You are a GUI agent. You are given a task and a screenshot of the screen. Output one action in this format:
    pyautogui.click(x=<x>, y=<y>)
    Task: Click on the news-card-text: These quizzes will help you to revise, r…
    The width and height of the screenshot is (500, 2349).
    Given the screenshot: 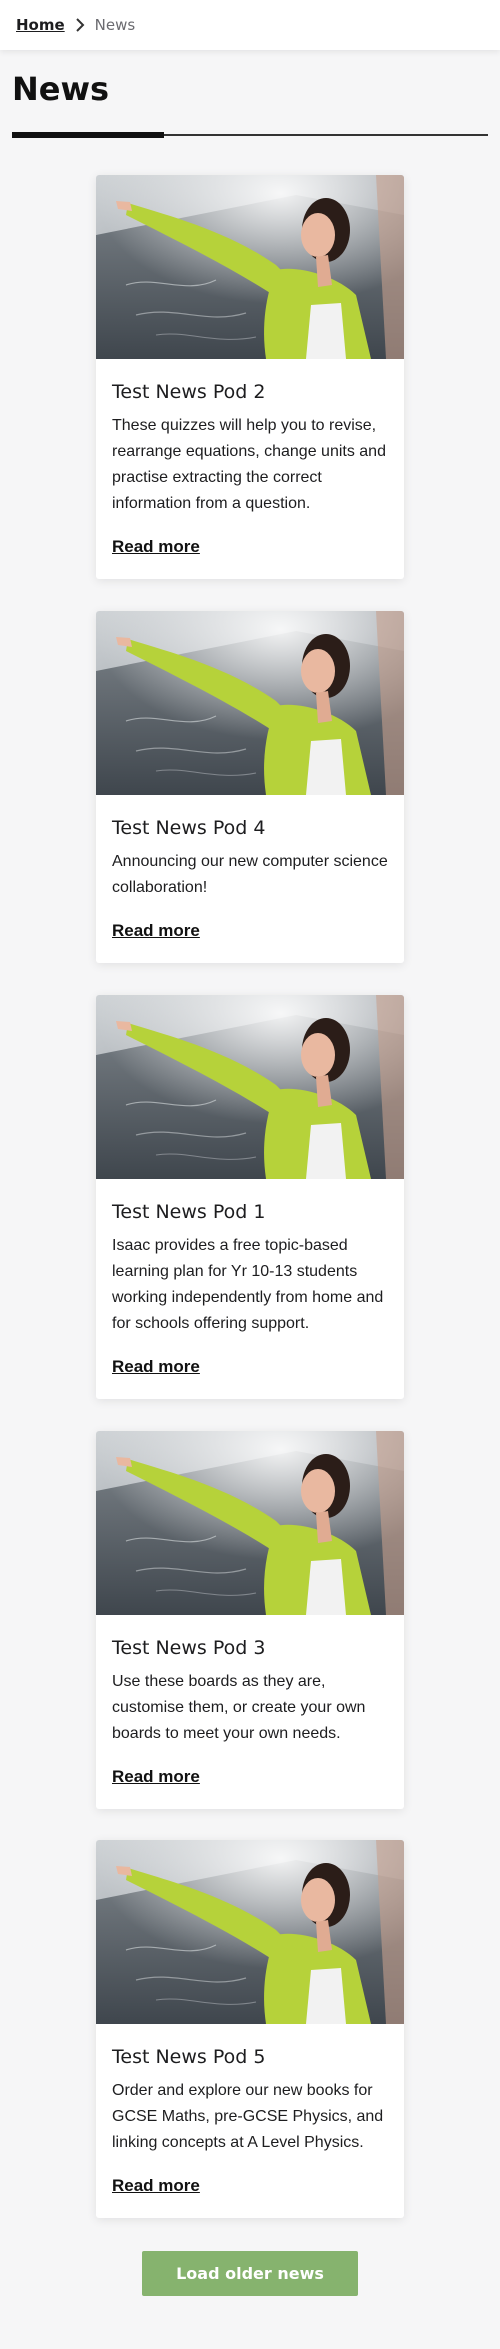 What is the action you would take?
    pyautogui.click(x=249, y=464)
    